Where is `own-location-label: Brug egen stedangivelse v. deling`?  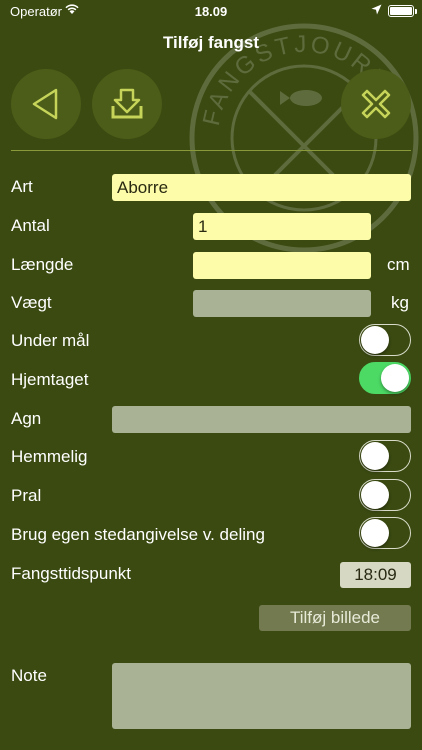 own-location-label: Brug egen stedangivelse v. deling is located at coordinates (138, 534).